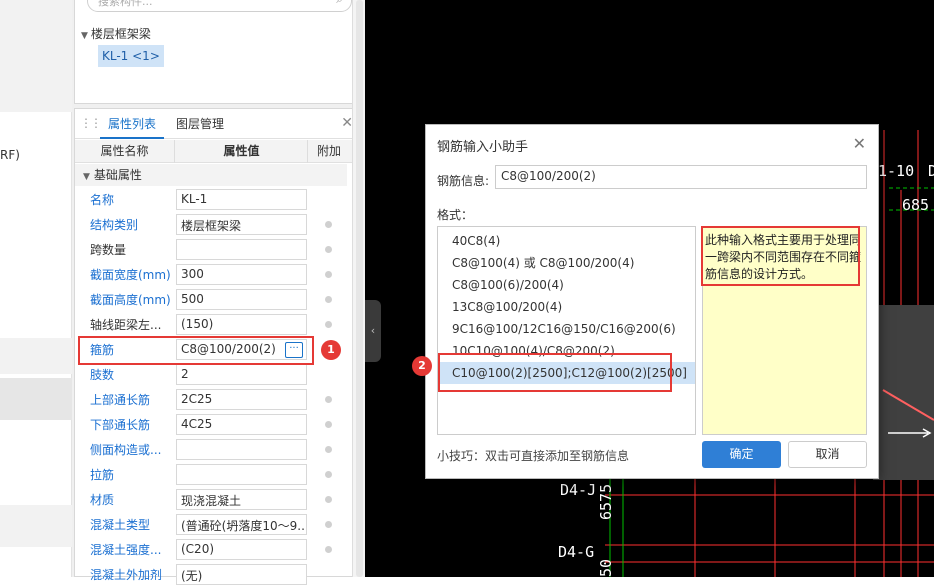 The width and height of the screenshot is (934, 587). I want to click on property-row: 混凝土强度... (C20), so click(211, 549).